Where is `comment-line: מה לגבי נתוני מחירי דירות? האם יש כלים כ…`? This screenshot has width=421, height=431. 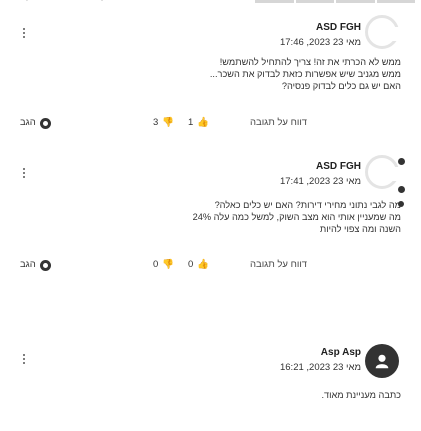
comment-line: מה לגבי נתוני מחירי דירות? האם יש כלים כ… is located at coordinates (307, 205).